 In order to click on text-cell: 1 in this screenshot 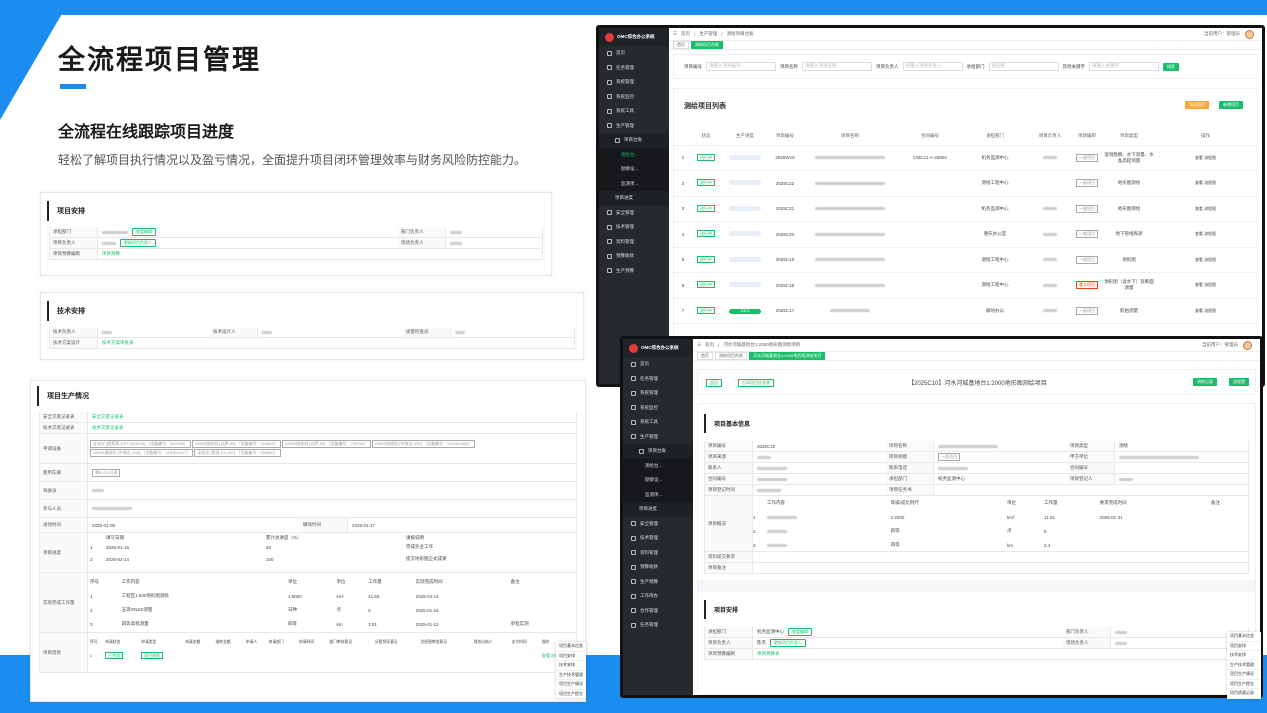, I will do `click(683, 158)`.